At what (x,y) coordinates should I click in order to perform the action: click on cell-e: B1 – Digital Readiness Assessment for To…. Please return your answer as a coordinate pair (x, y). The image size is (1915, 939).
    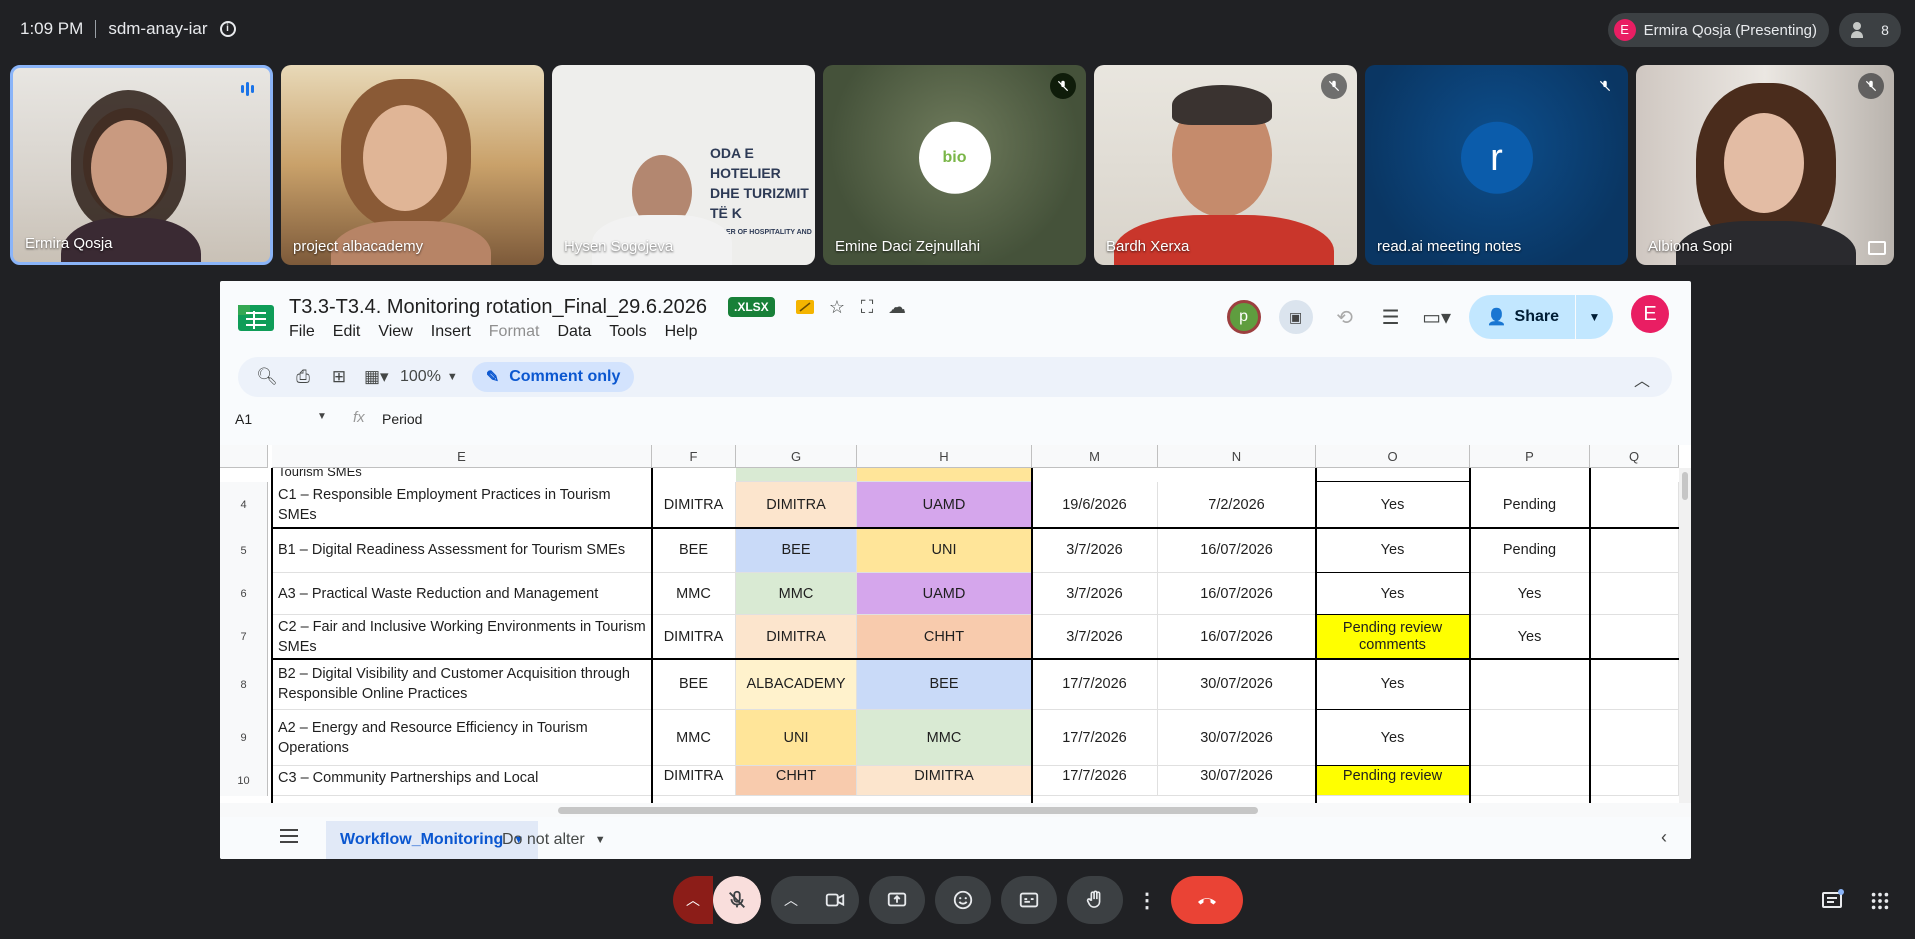
    Looking at the image, I should click on (462, 550).